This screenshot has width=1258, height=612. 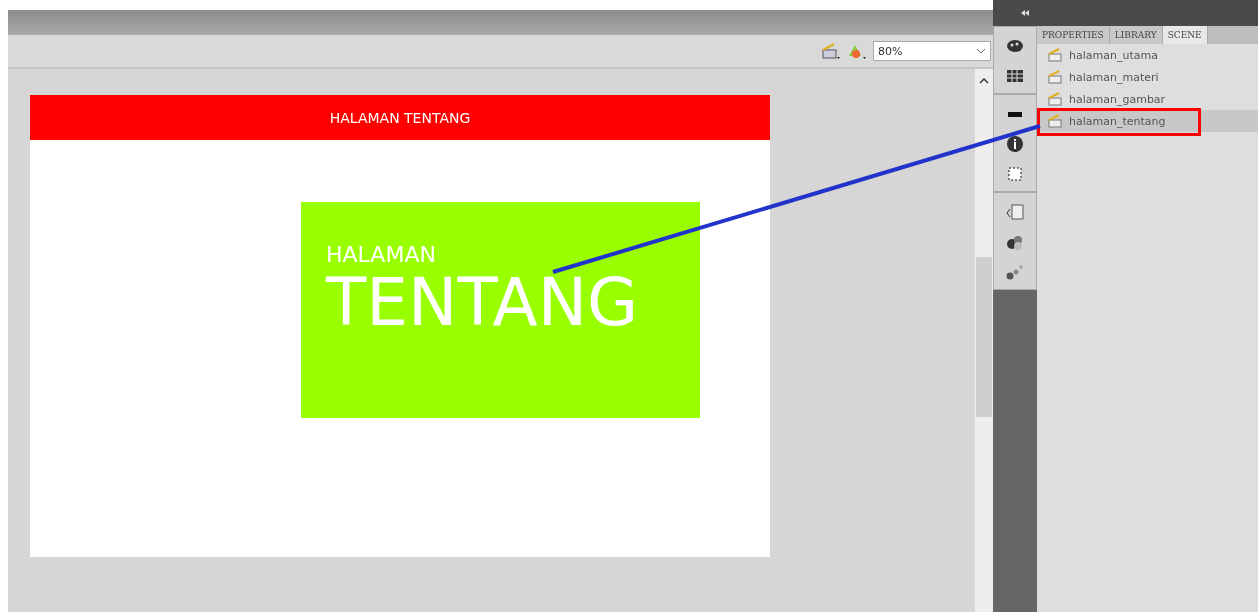 I want to click on panel-tab: SCENE, so click(x=1185, y=35).